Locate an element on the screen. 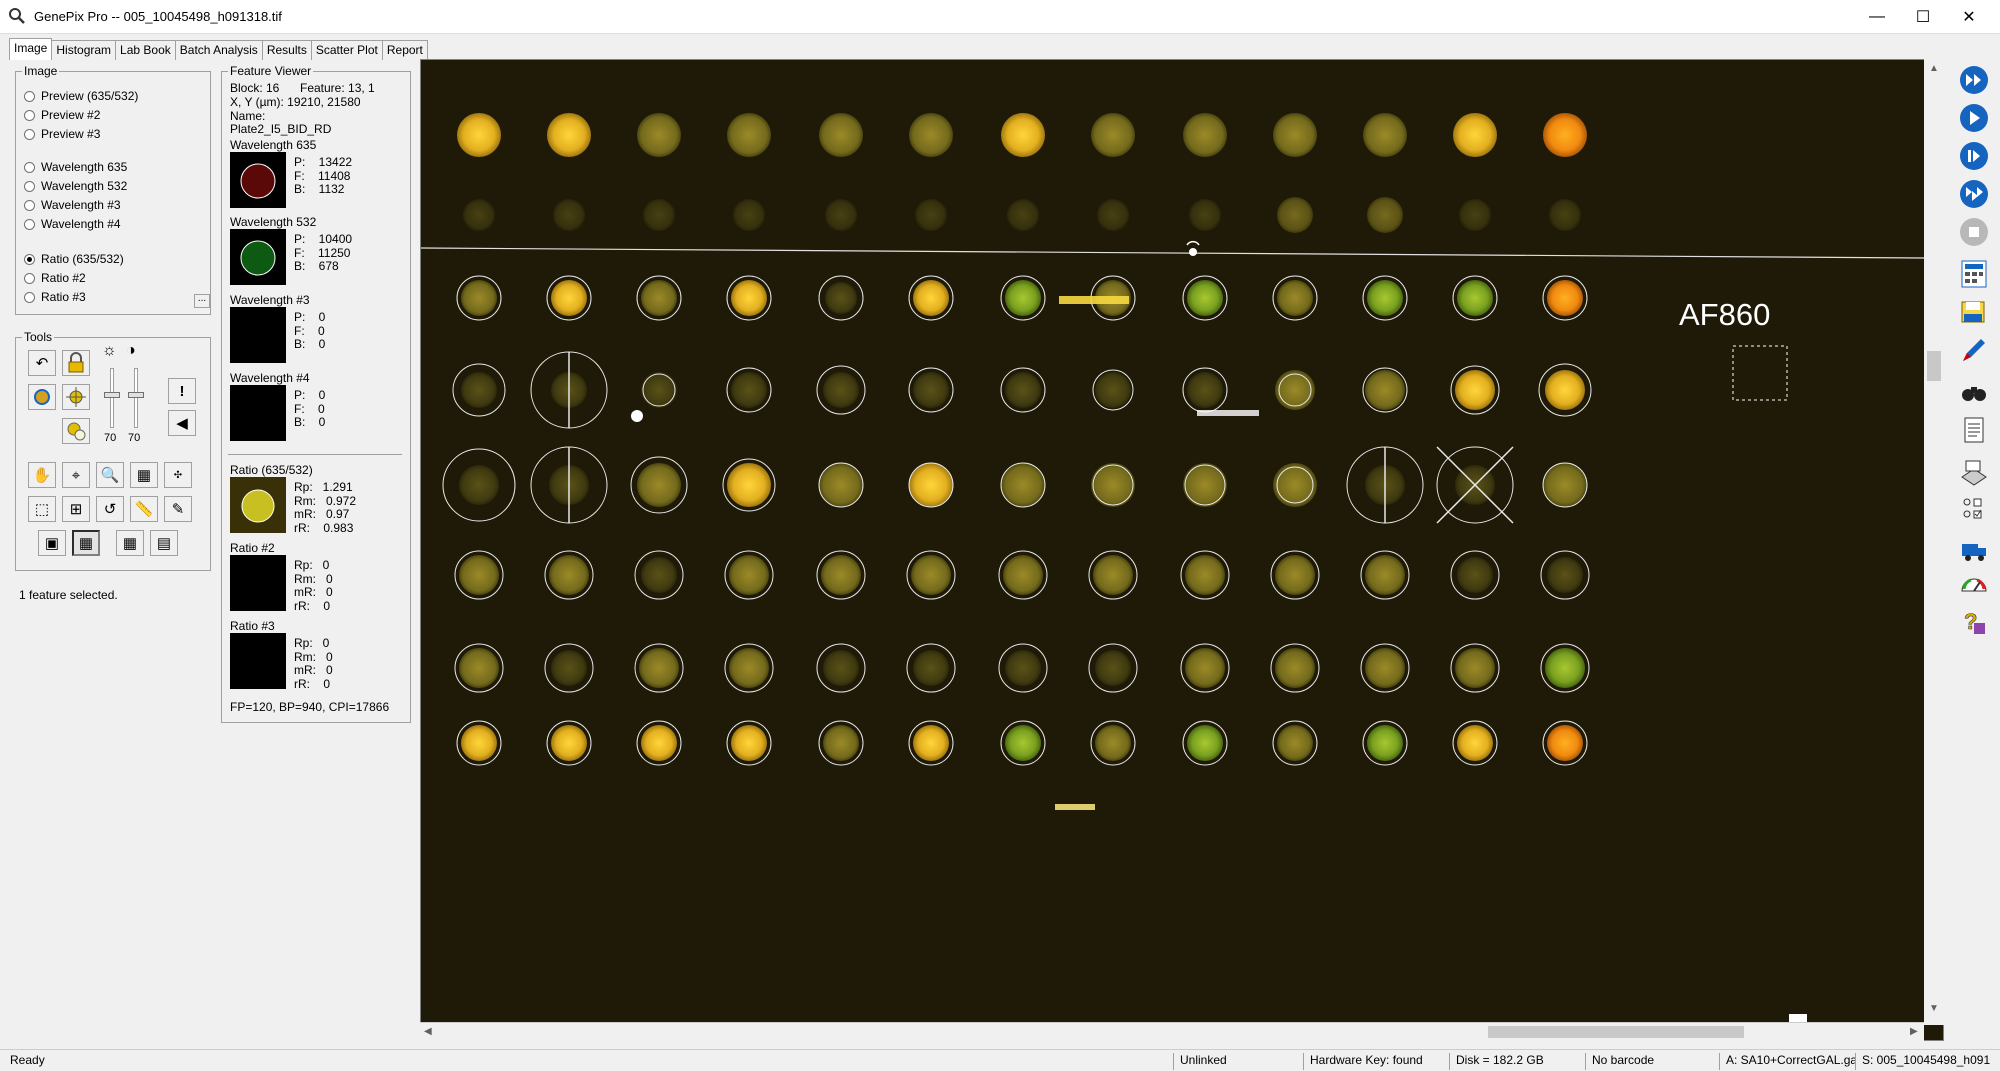 Image resolution: width=2000 pixels, height=1071 pixels. zoom-fit-button: ⌖ is located at coordinates (76, 475).